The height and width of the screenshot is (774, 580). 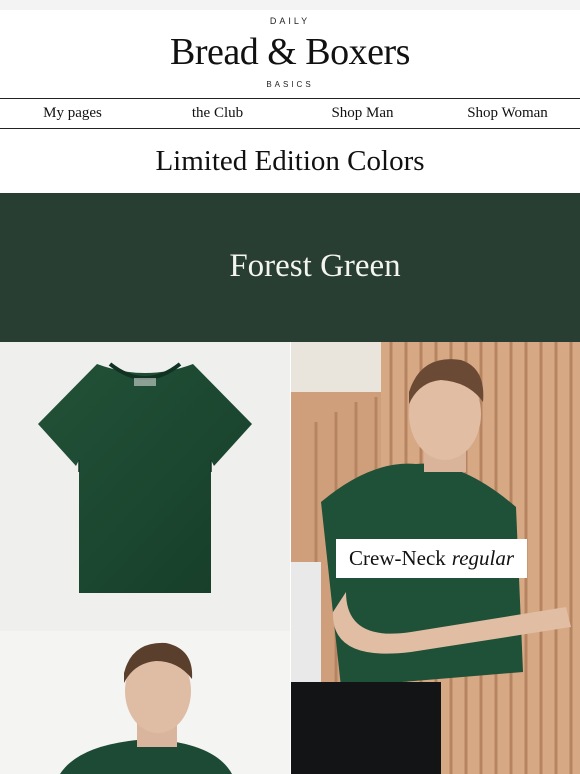 I want to click on product-image-model-front, so click(x=145, y=702).